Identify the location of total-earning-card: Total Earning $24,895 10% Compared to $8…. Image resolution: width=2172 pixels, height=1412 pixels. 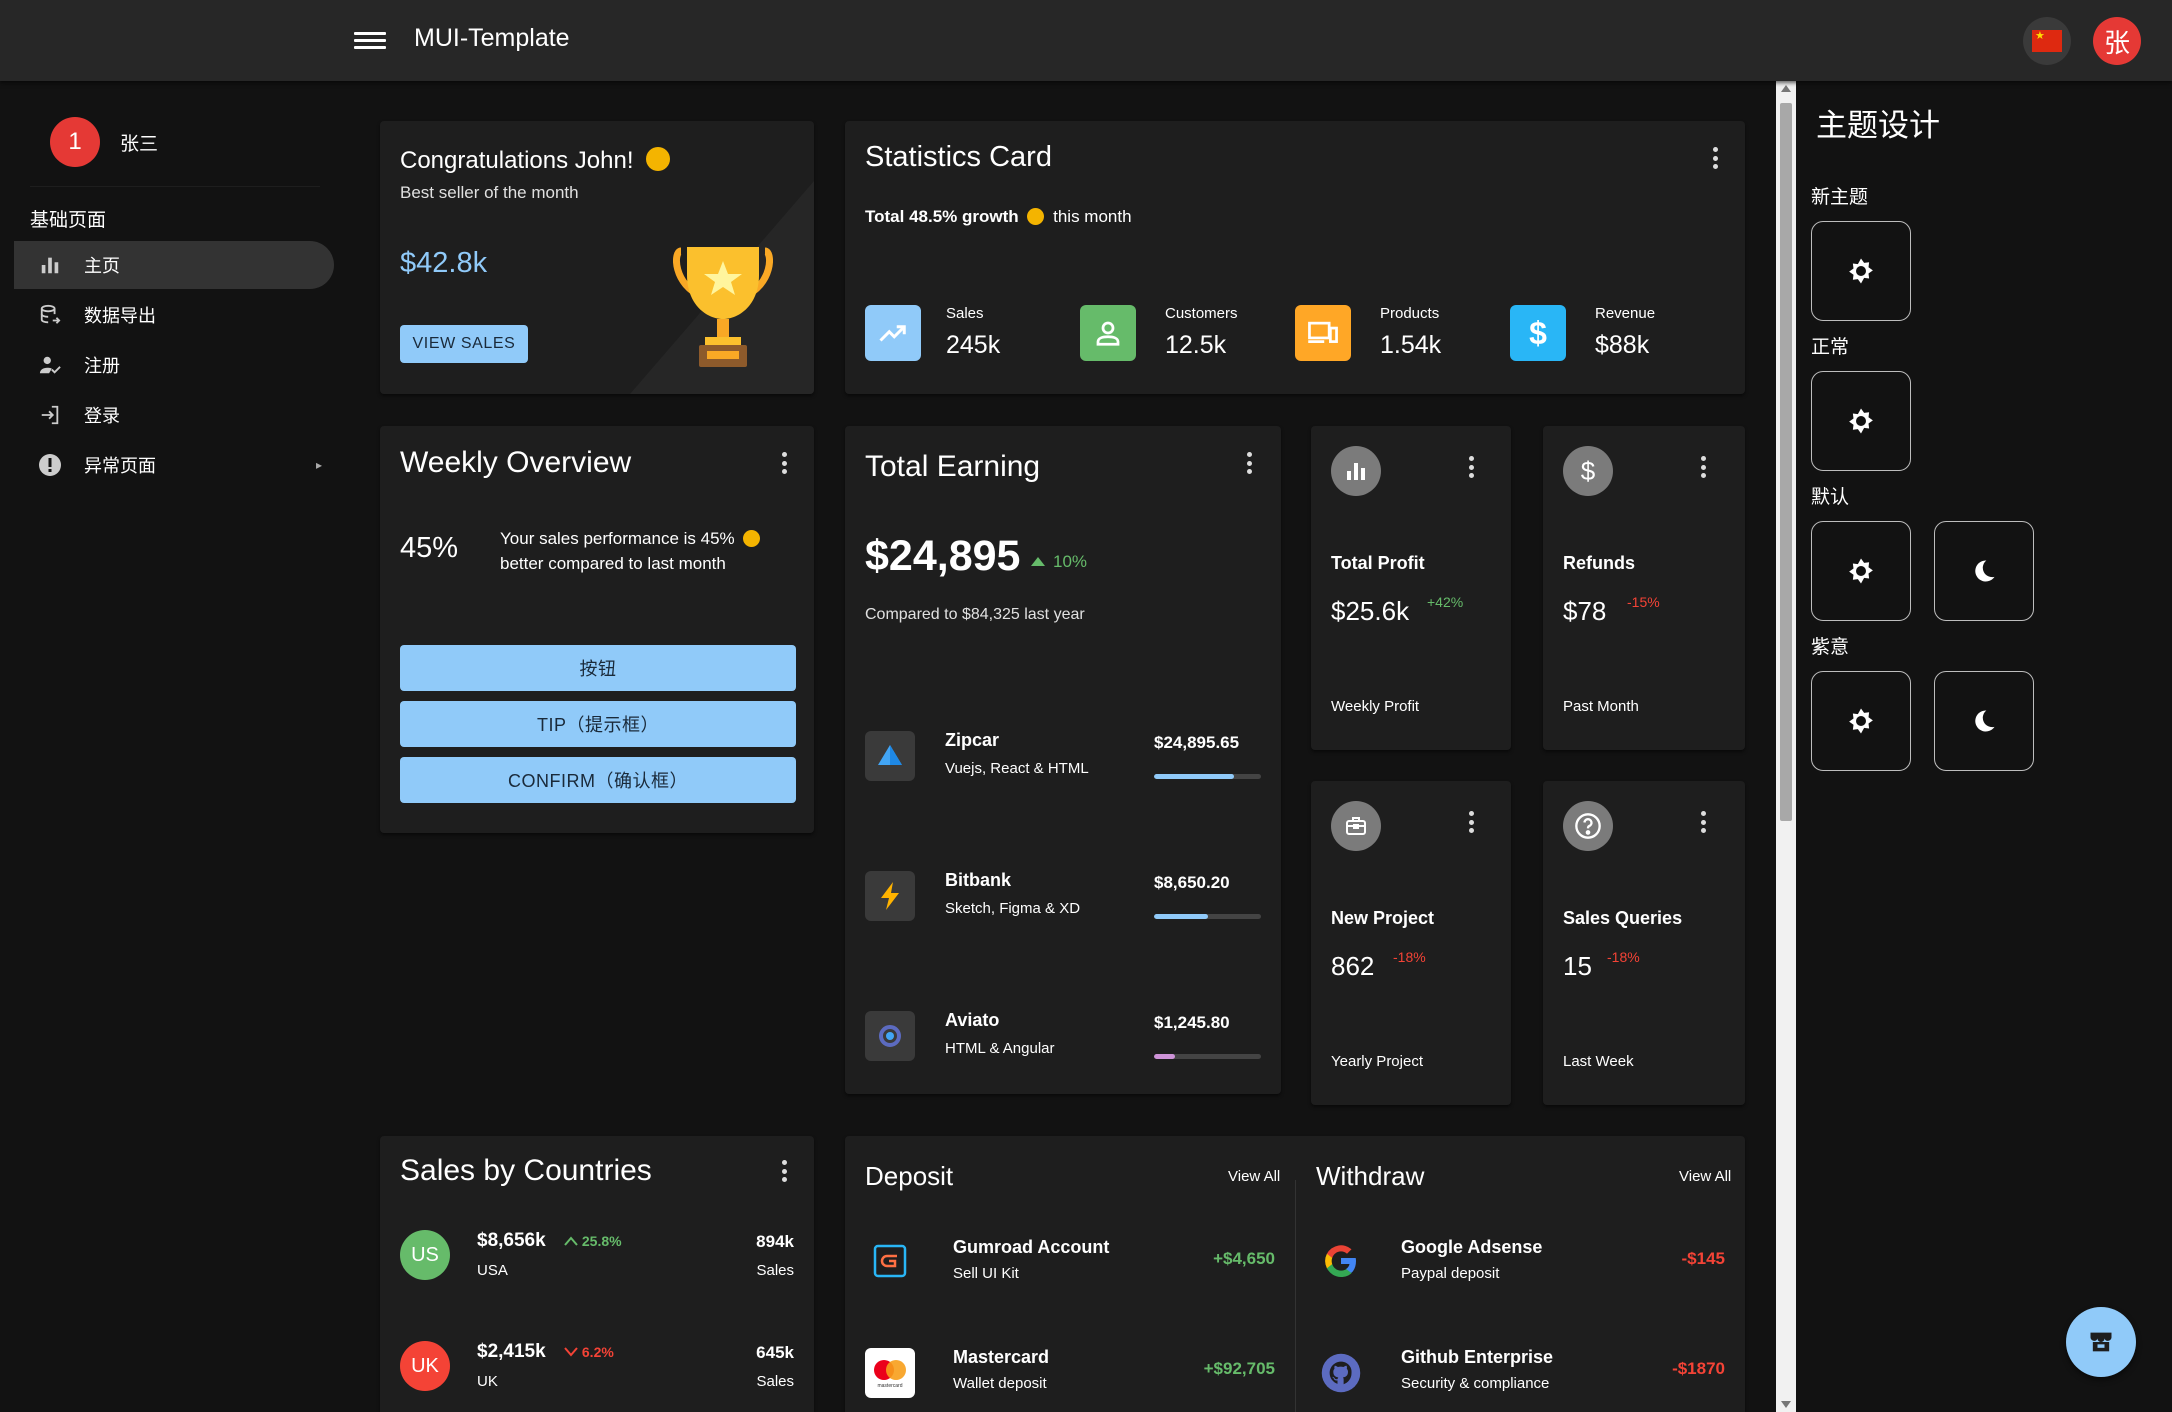
(1063, 760).